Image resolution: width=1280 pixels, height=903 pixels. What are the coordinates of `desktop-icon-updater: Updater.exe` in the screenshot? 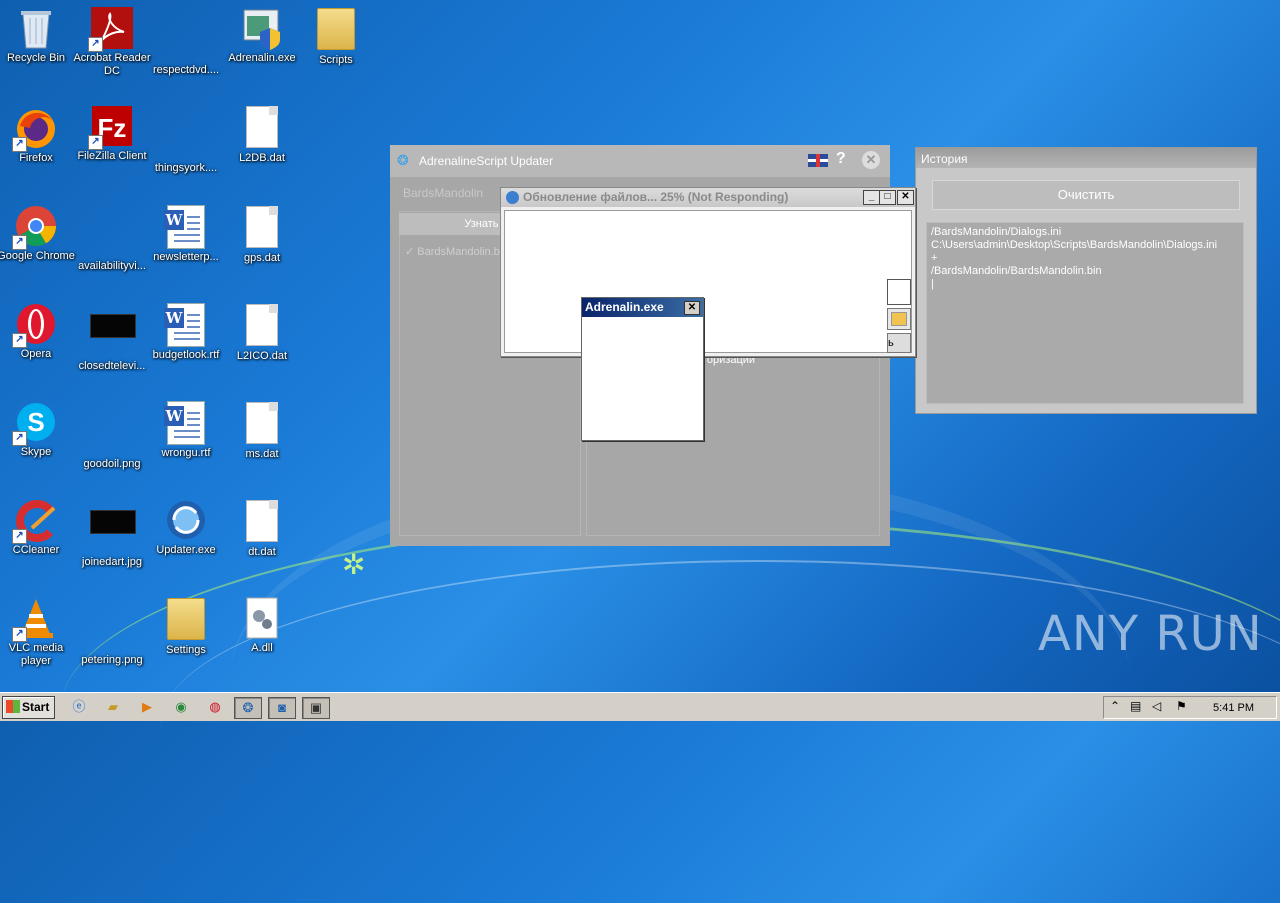 It's located at (186, 527).